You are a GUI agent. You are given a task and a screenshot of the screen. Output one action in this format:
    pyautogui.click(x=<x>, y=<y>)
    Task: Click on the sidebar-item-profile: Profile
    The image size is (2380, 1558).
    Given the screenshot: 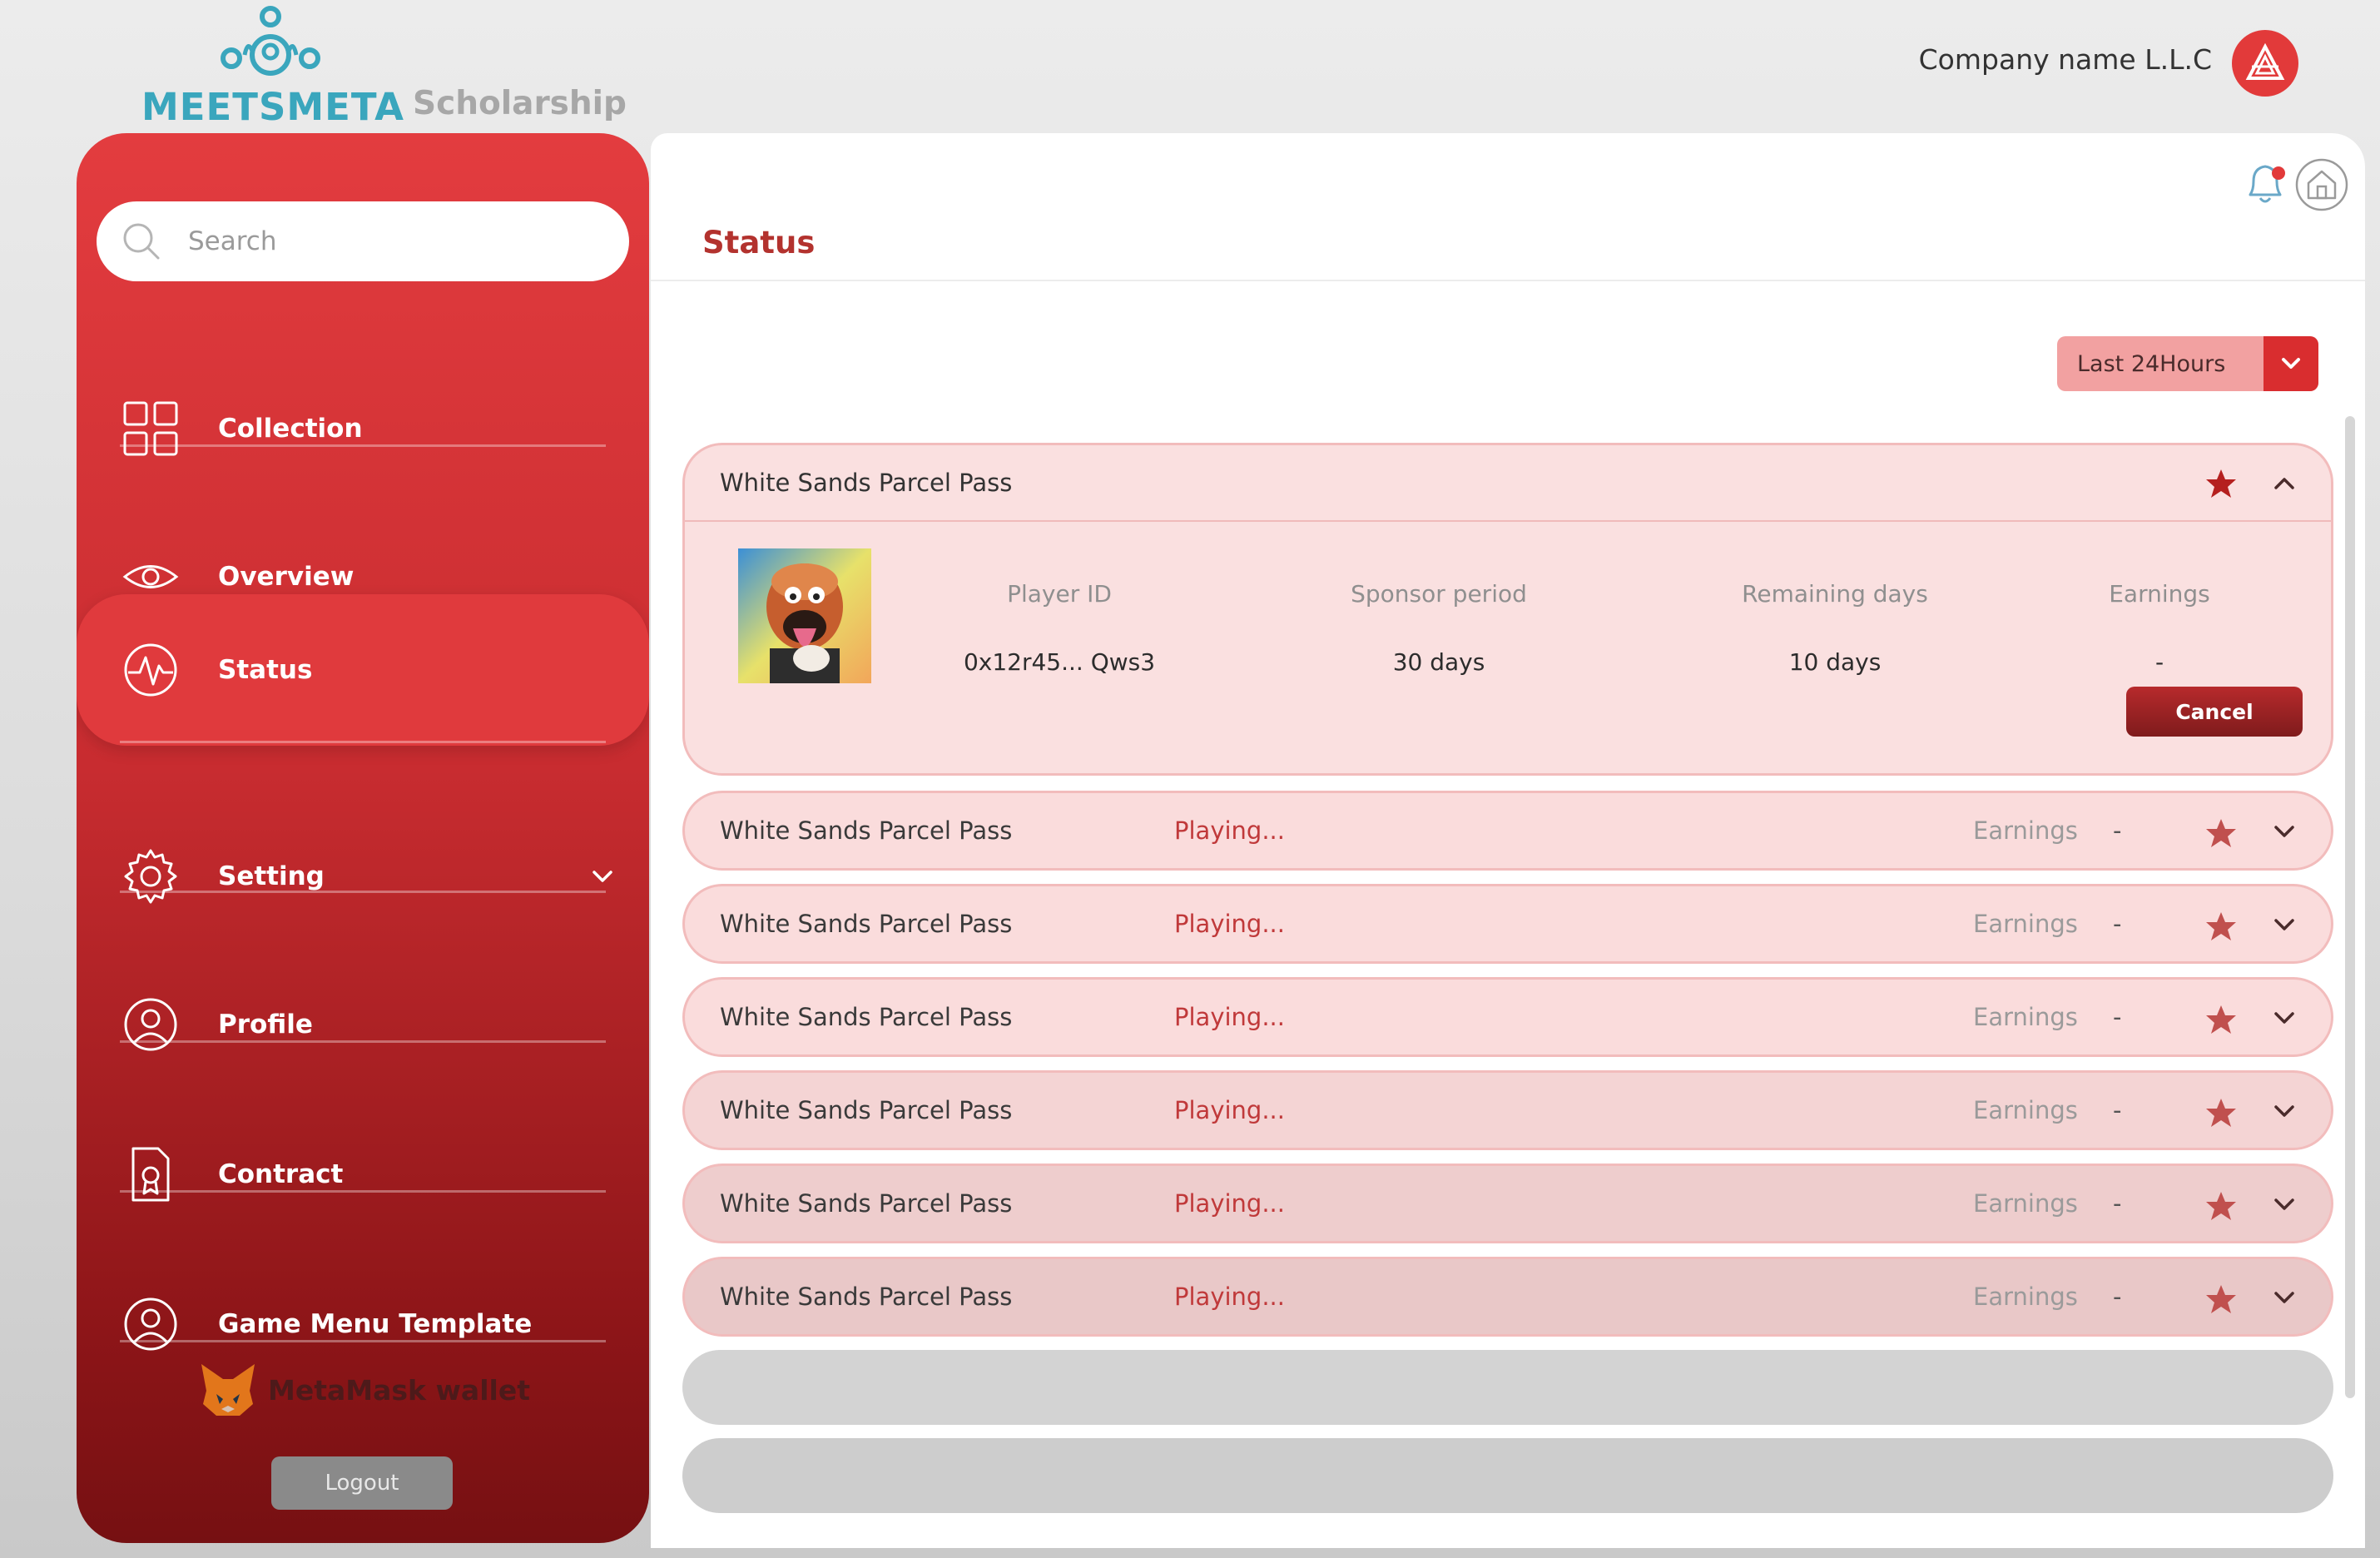 What is the action you would take?
    pyautogui.click(x=363, y=1024)
    